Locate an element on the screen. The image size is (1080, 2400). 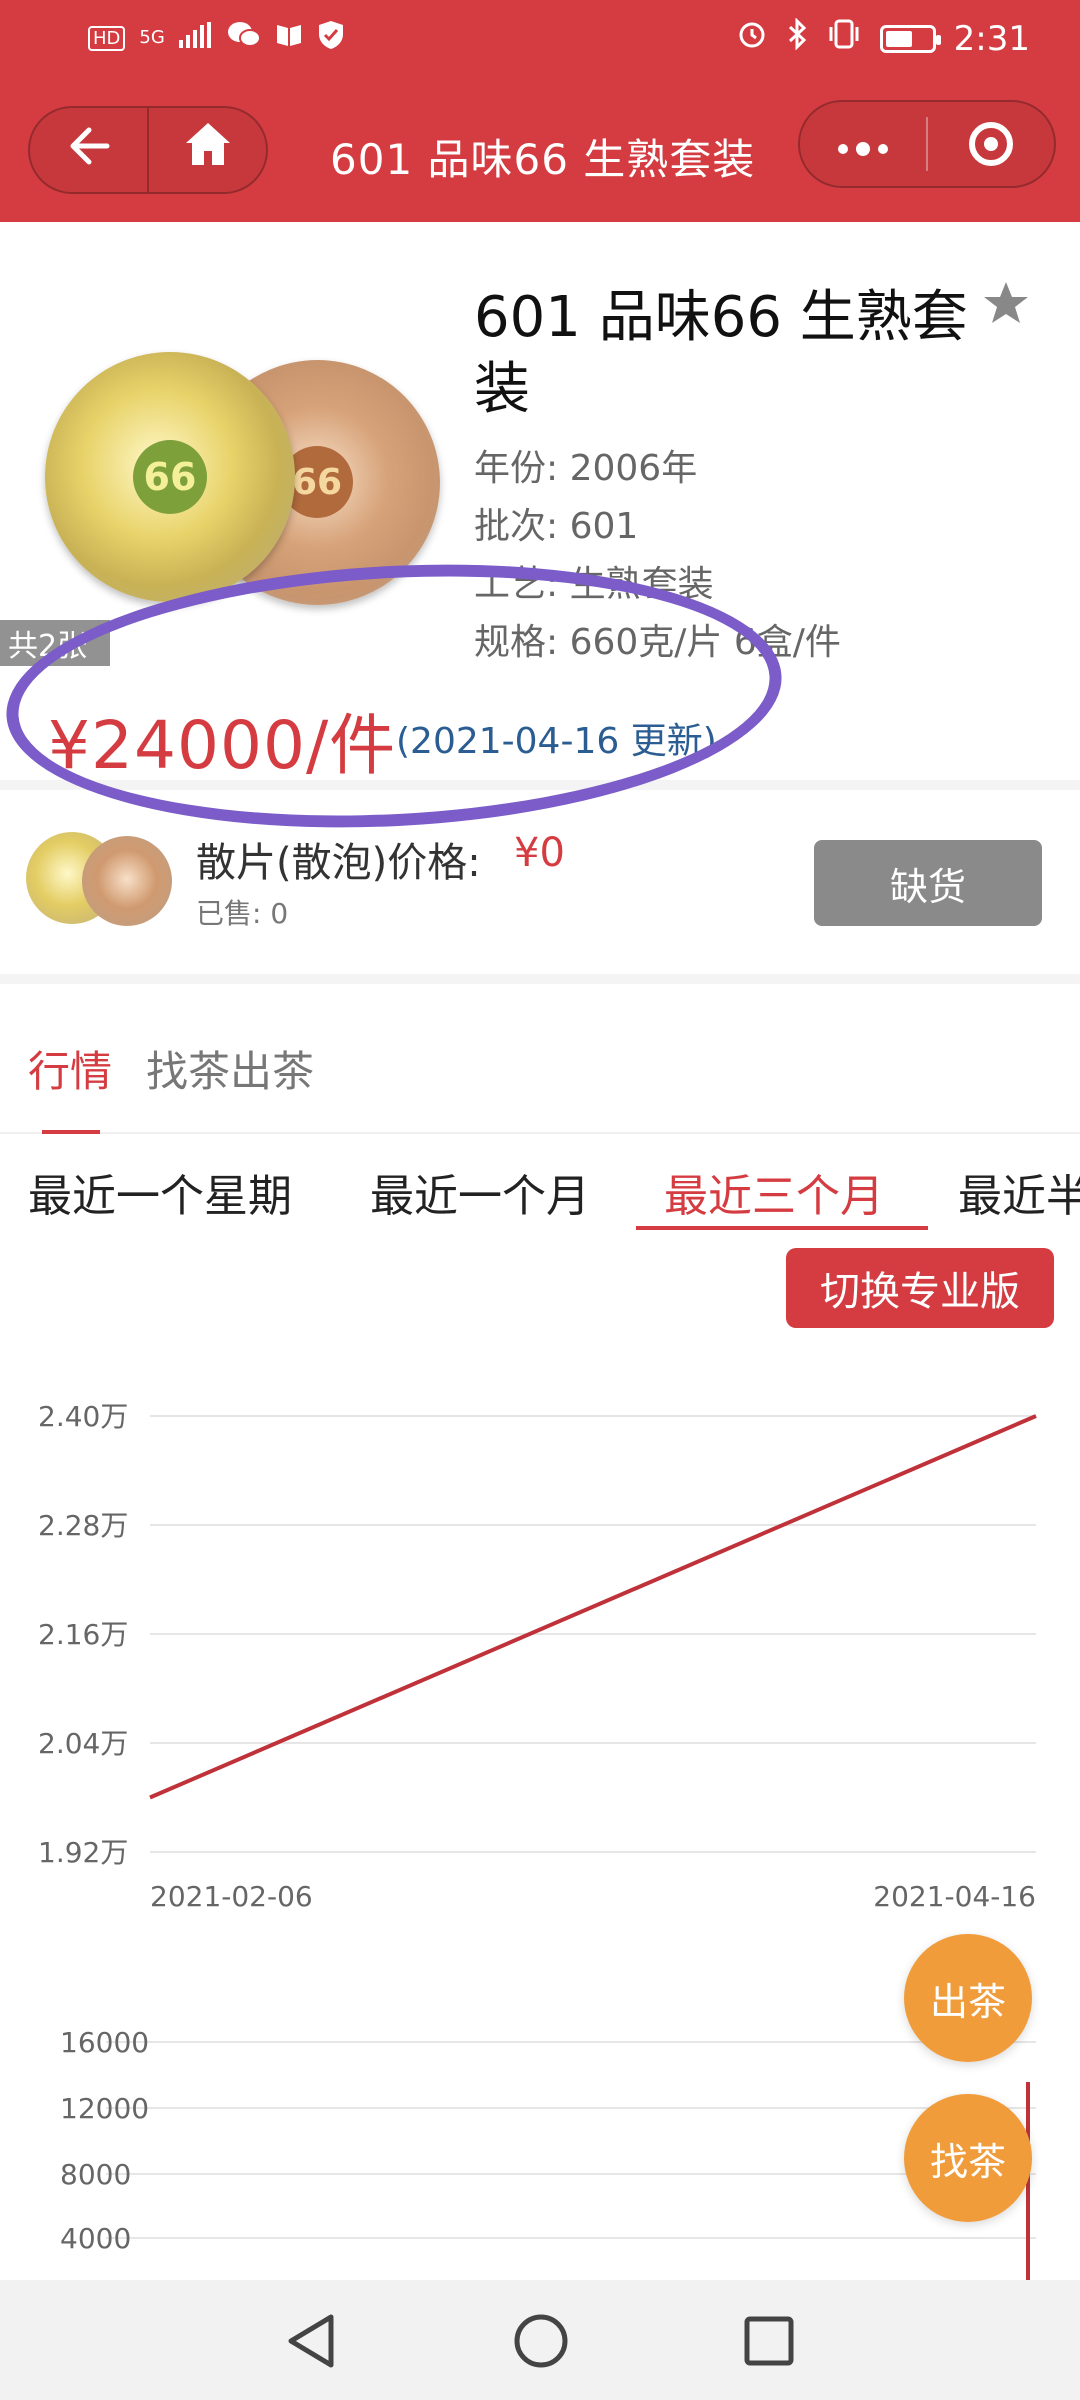
time-range-bar: 最近一个星期 最近一个月 最近三个月 最近半年 is located at coordinates (540, 1184).